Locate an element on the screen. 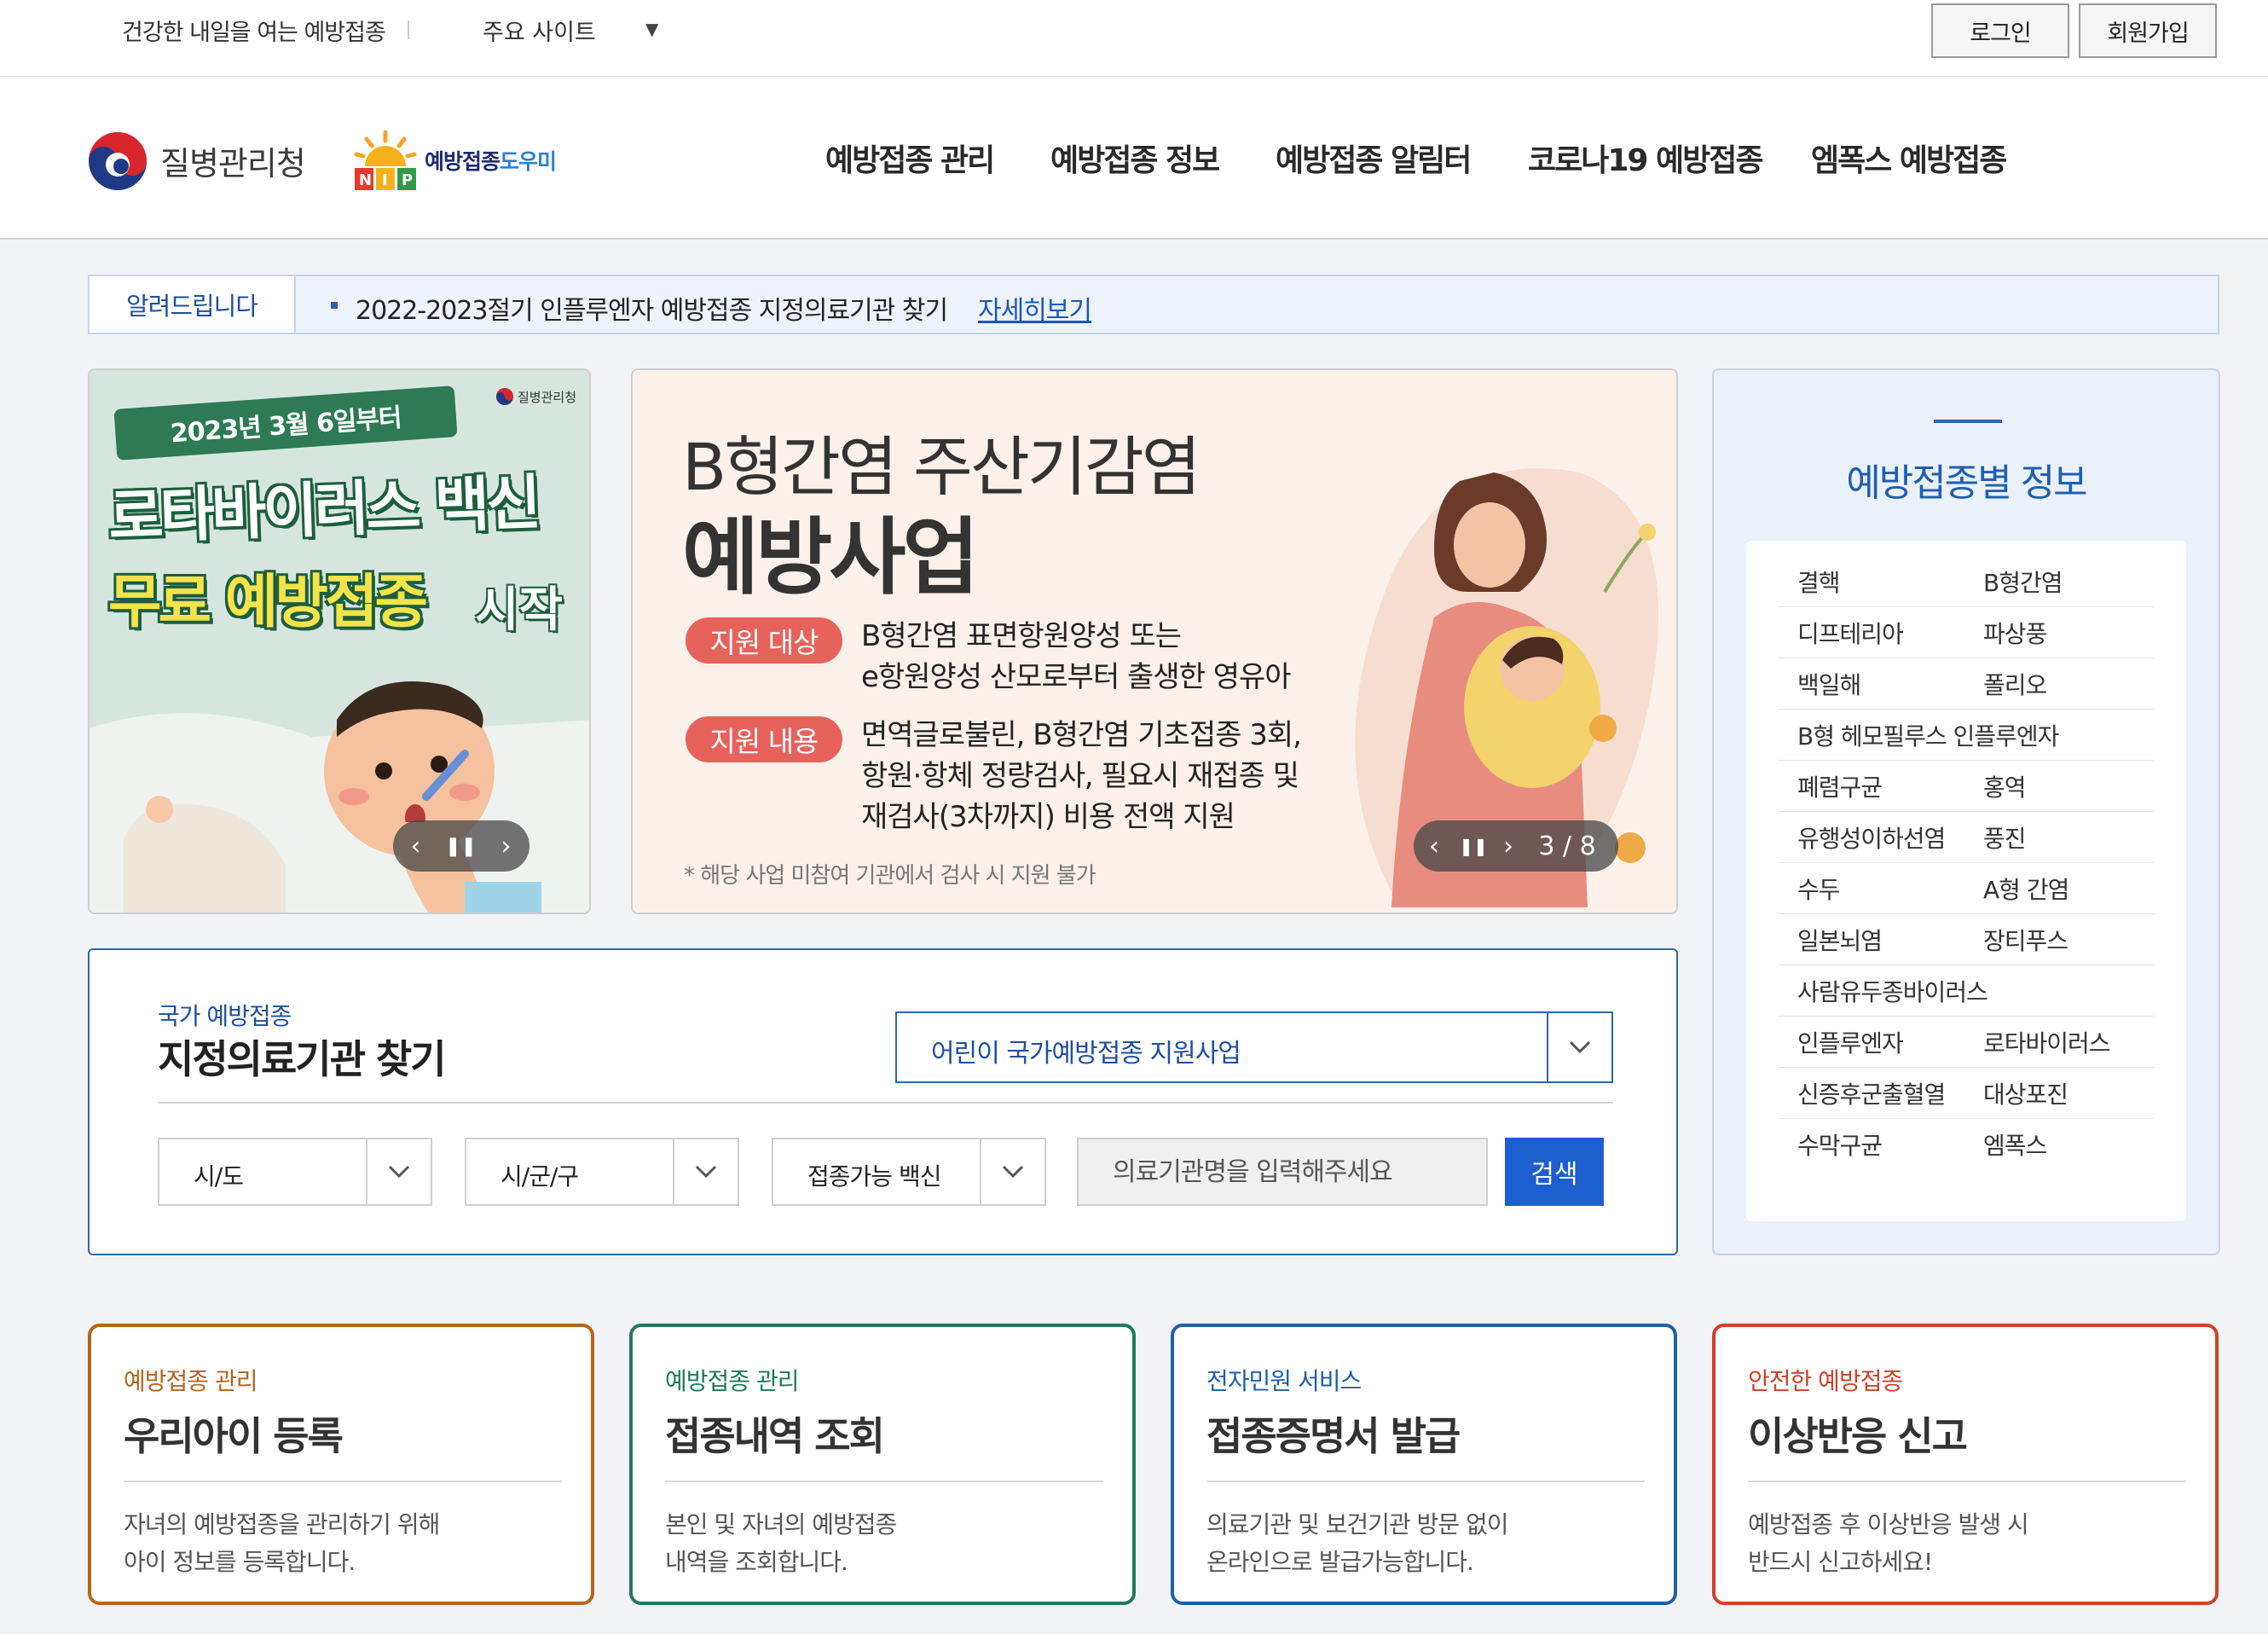 The width and height of the screenshot is (2268, 1634). card-description: 의료기관 및 보건기관 방문 없이 온라인으로 발급가능합니다. is located at coordinates (1357, 1543).